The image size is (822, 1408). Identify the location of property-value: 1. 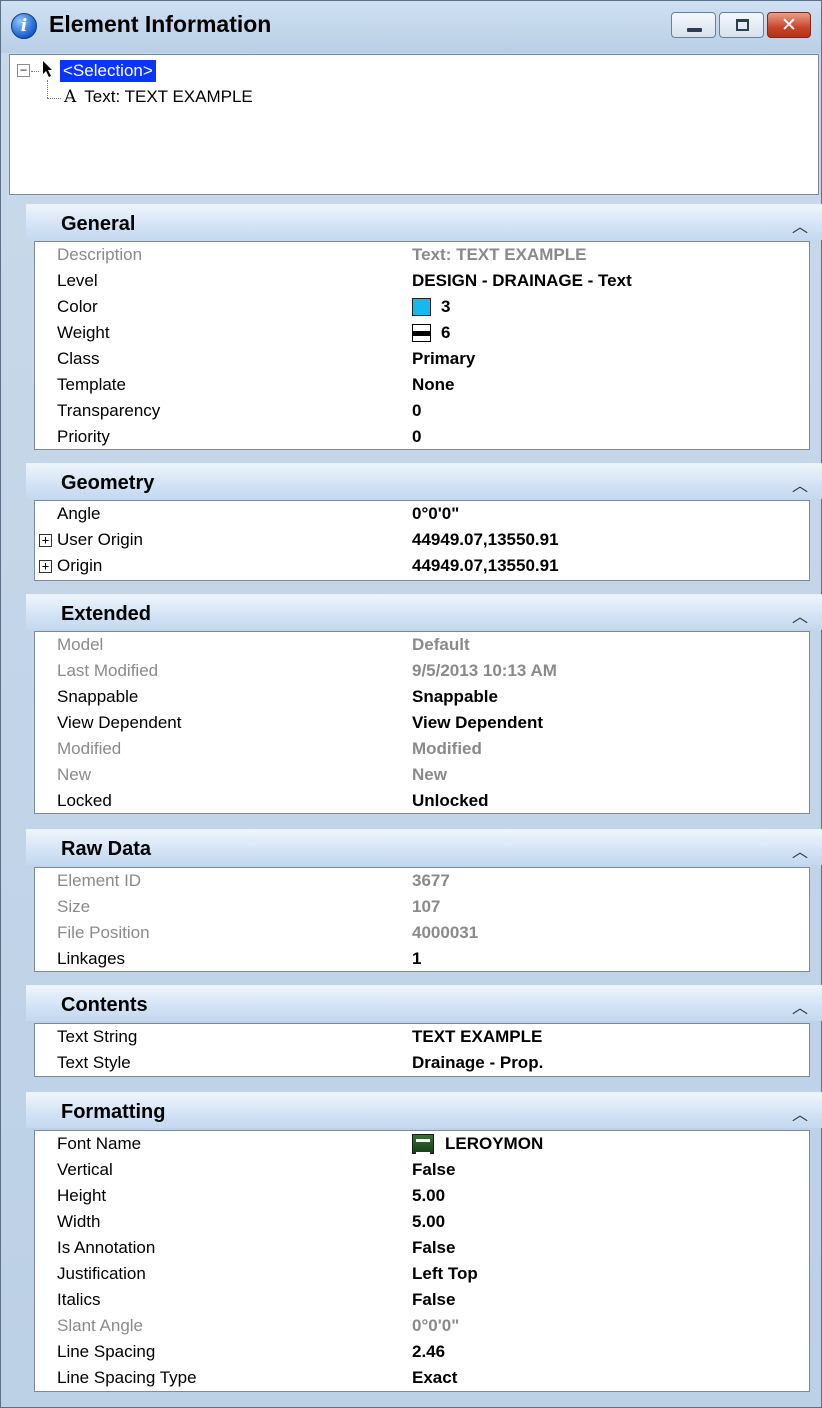
(417, 958).